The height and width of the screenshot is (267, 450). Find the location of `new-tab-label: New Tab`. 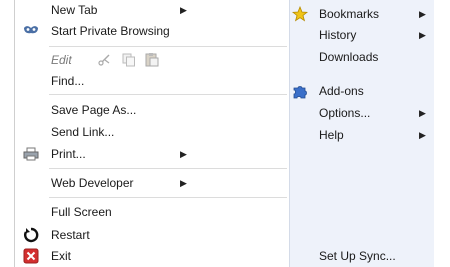

new-tab-label: New Tab is located at coordinates (74, 10).